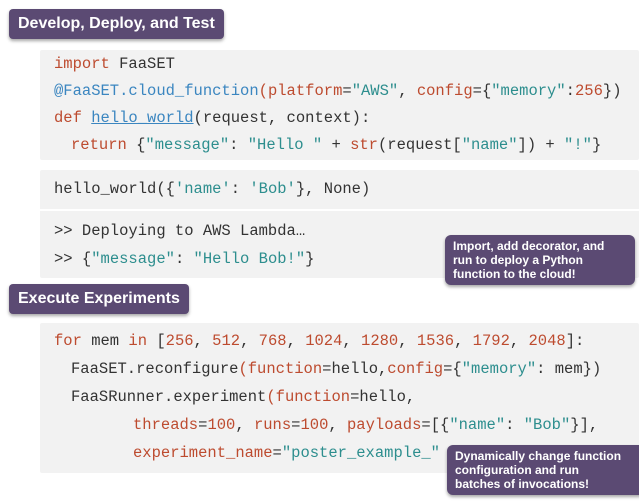  Describe the element at coordinates (156, 91) in the screenshot. I see `decorator-name: @FaaSET.cloud_function` at that location.